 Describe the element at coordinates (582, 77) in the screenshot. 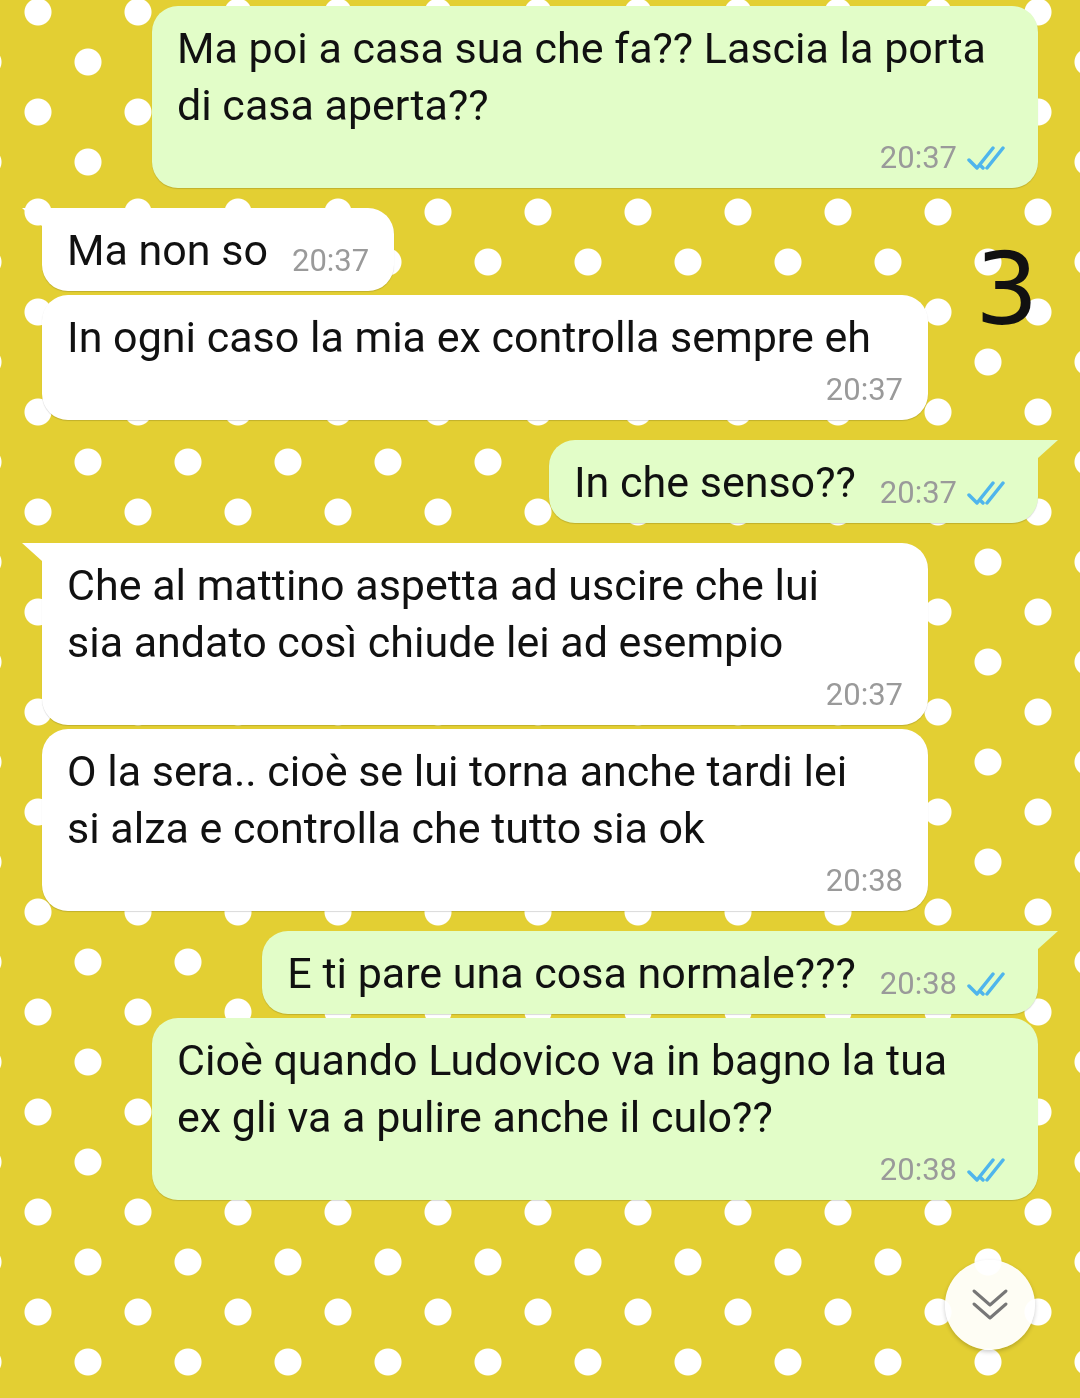

I see `message-text: Ma poi a casa sua che fa?? Lascia la porta di casa aperta??` at that location.